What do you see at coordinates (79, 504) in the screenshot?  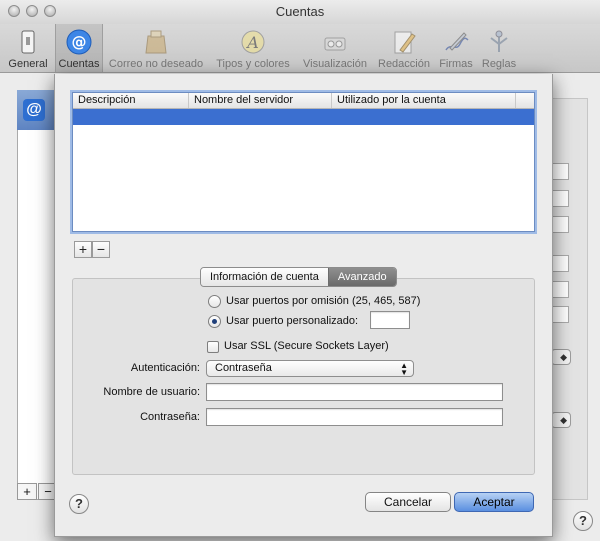 I see `help-button: ?` at bounding box center [79, 504].